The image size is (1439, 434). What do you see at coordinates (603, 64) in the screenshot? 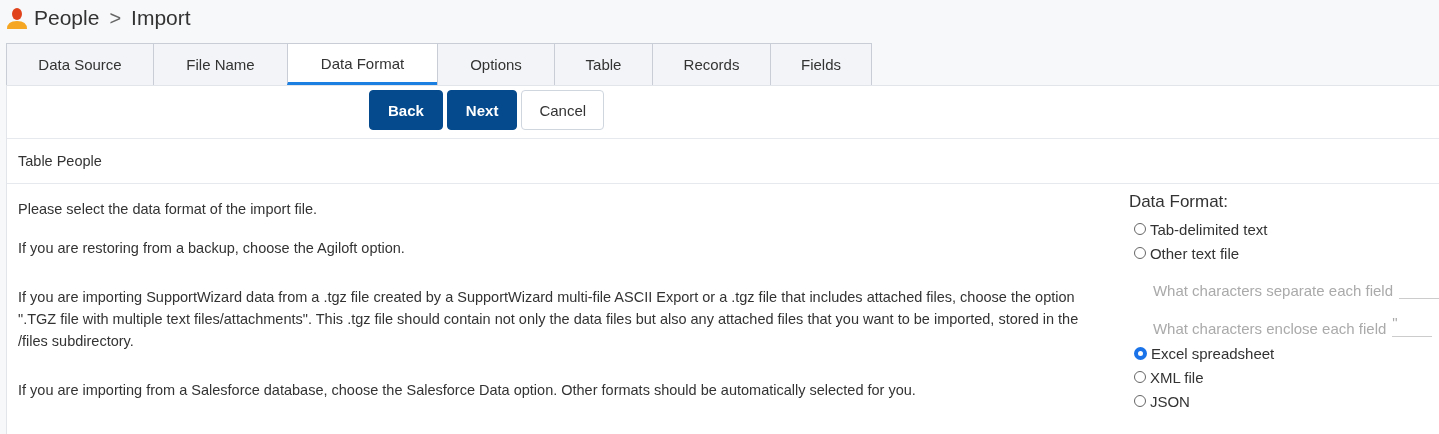
I see `tab: Table` at bounding box center [603, 64].